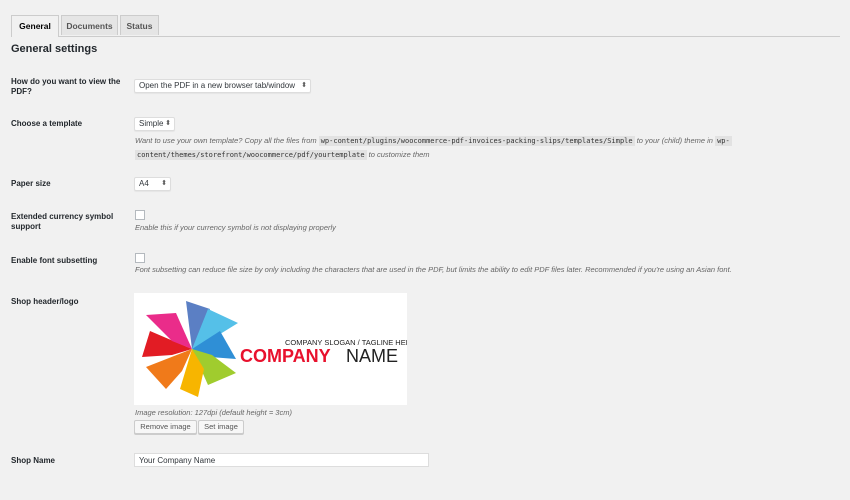 This screenshot has width=850, height=500. Describe the element at coordinates (221, 427) in the screenshot. I see `set-image-button: Set image` at that location.